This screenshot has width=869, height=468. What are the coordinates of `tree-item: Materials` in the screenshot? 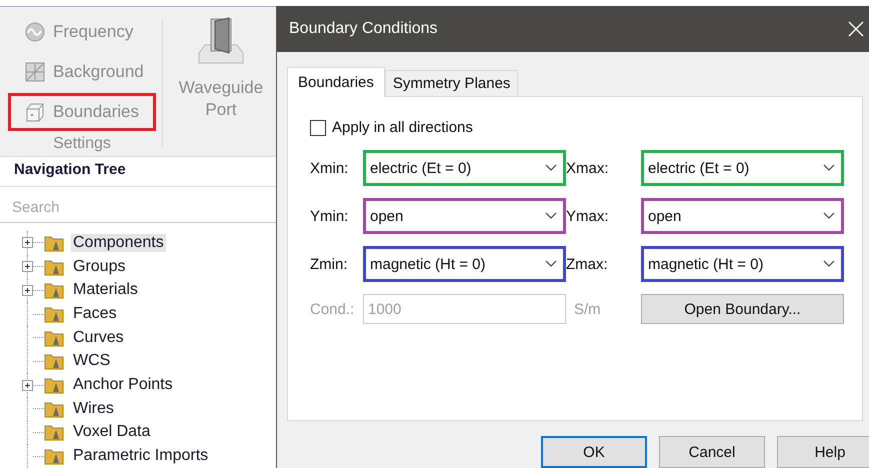 It's located at (105, 290).